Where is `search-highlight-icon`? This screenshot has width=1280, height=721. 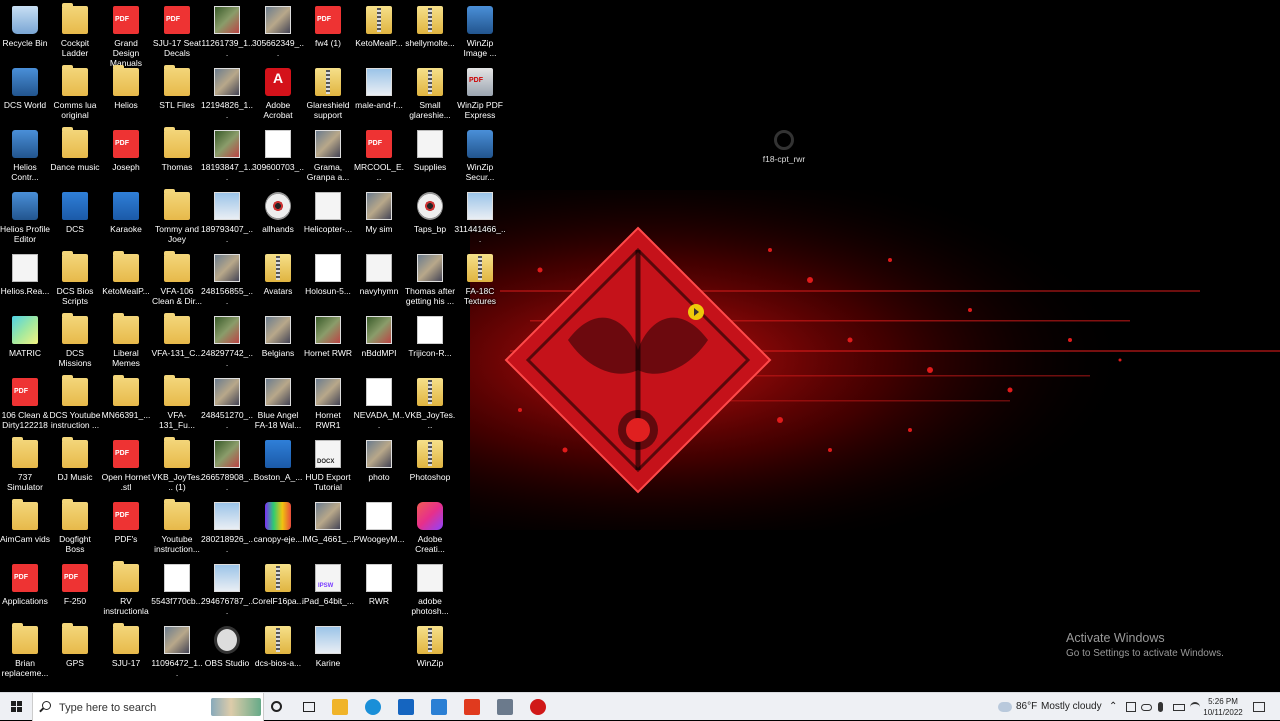 search-highlight-icon is located at coordinates (236, 707).